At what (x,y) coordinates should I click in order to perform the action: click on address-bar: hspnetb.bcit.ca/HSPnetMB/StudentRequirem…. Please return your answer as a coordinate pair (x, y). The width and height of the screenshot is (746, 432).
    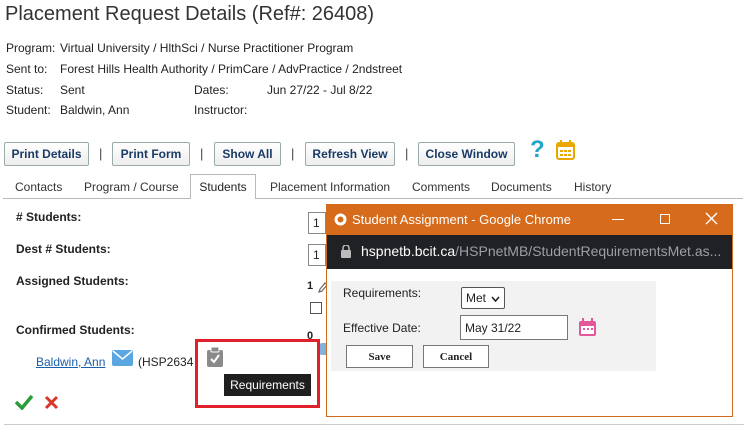
    Looking at the image, I should click on (529, 252).